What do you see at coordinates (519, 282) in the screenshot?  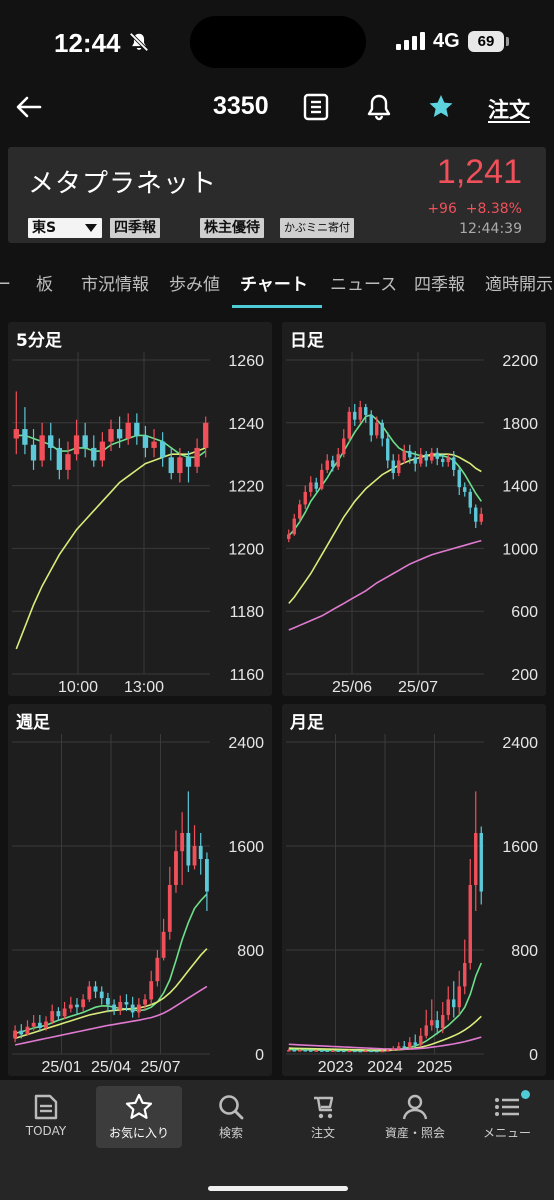 I see `tab-disclosure: 適時開示` at bounding box center [519, 282].